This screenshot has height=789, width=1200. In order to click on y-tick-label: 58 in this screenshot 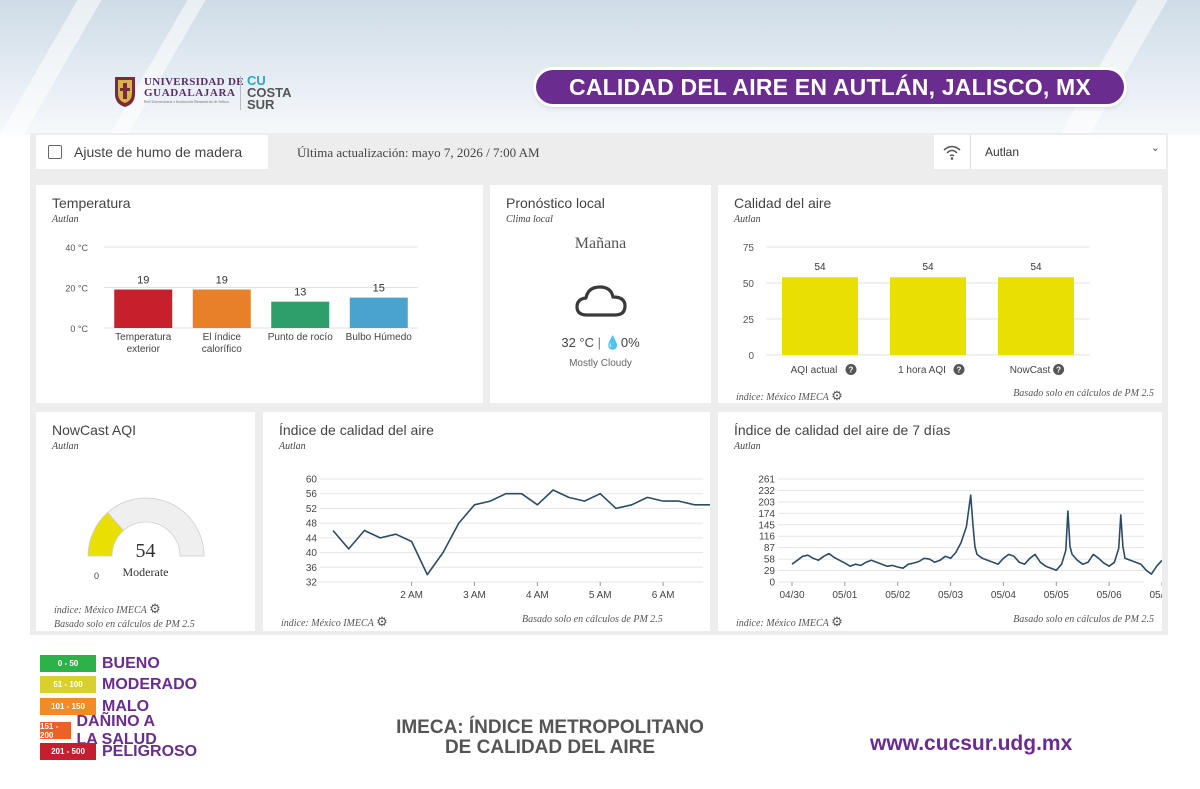, I will do `click(770, 560)`.